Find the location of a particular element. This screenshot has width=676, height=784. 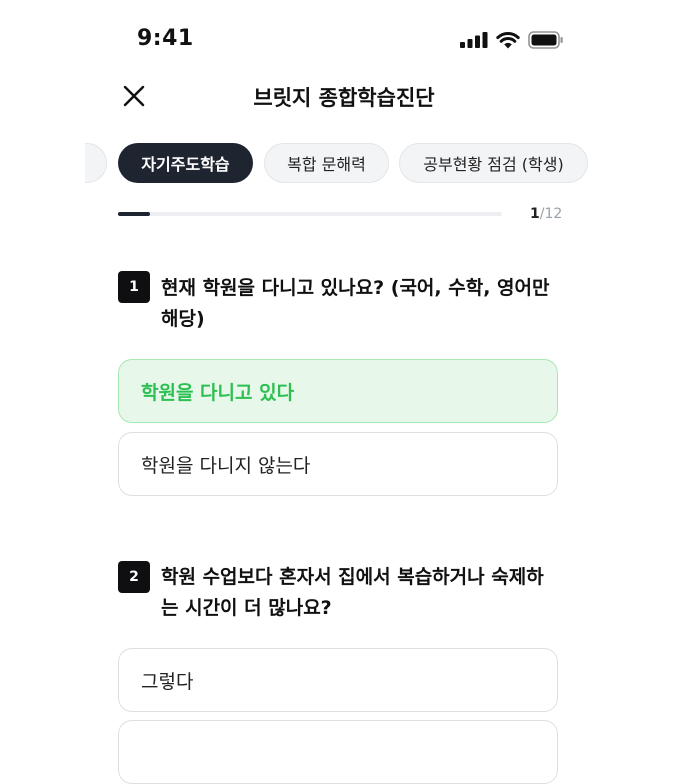

status-icons is located at coordinates (512, 40).